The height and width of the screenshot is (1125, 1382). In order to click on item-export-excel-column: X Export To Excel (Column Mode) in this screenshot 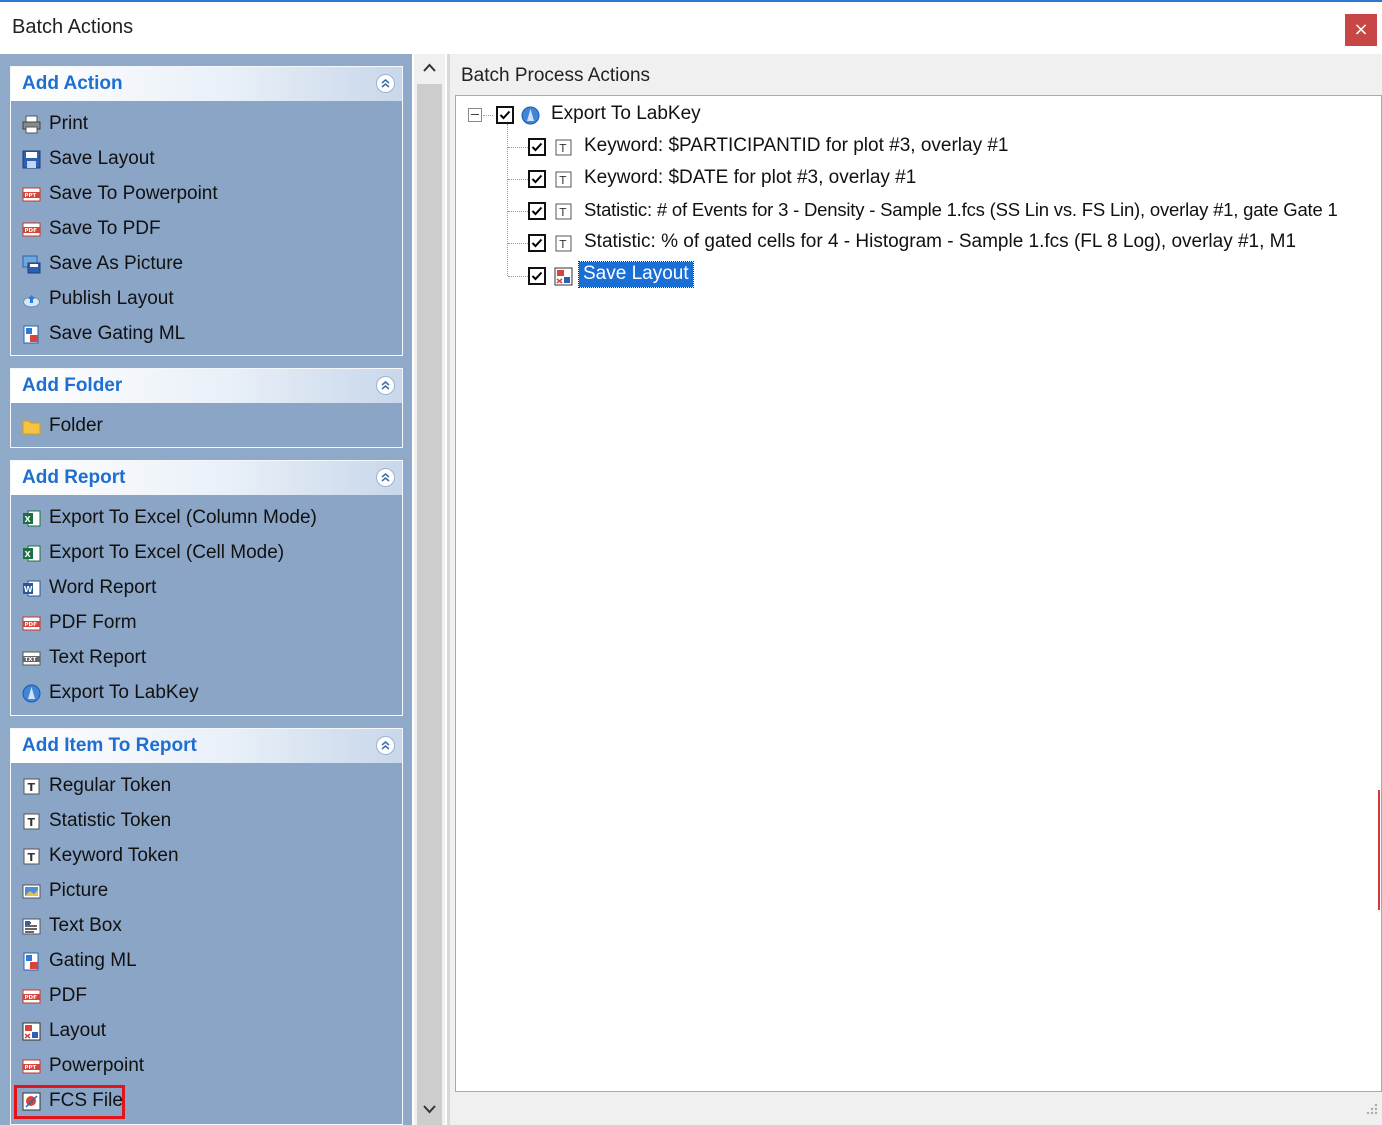, I will do `click(206, 518)`.